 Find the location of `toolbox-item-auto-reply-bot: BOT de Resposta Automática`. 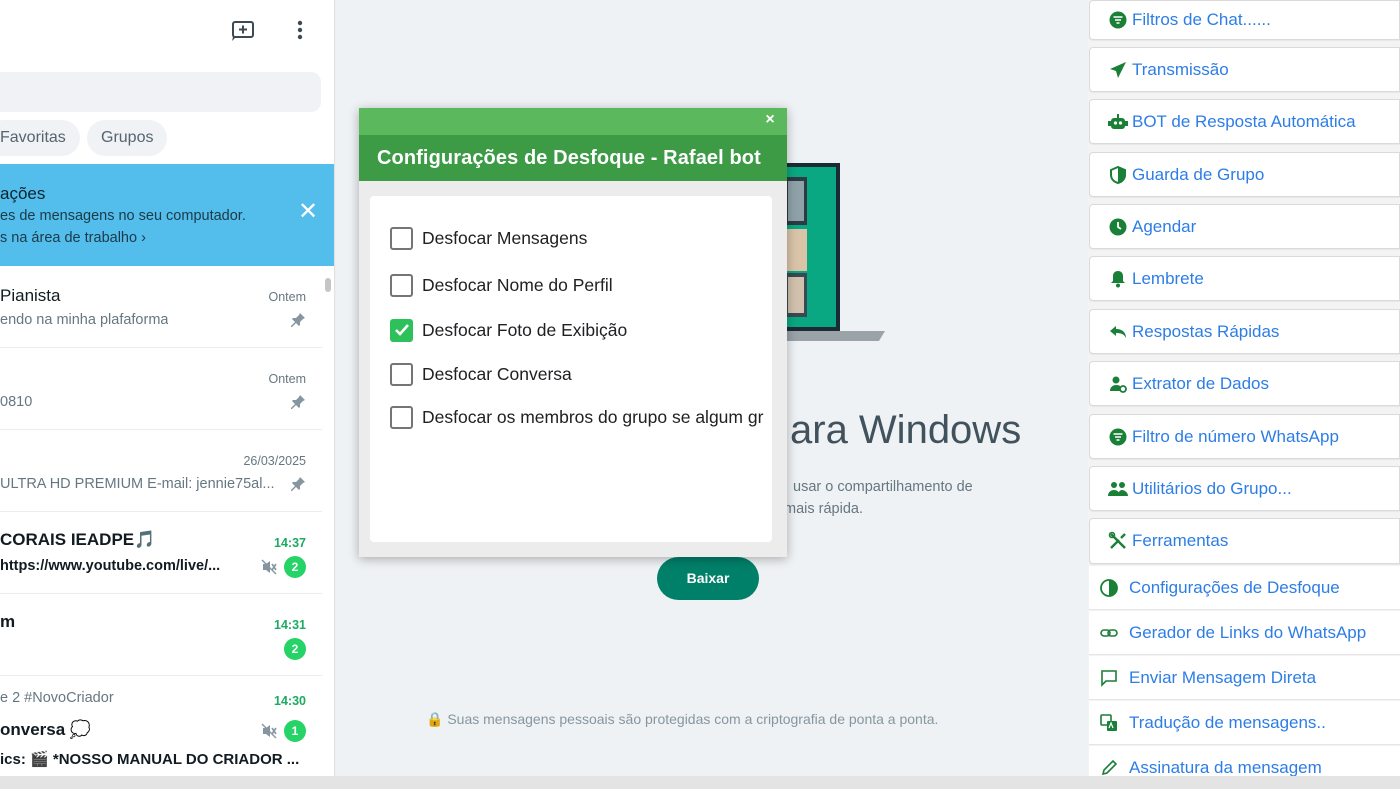

toolbox-item-auto-reply-bot: BOT de Resposta Automática is located at coordinates (1244, 121).